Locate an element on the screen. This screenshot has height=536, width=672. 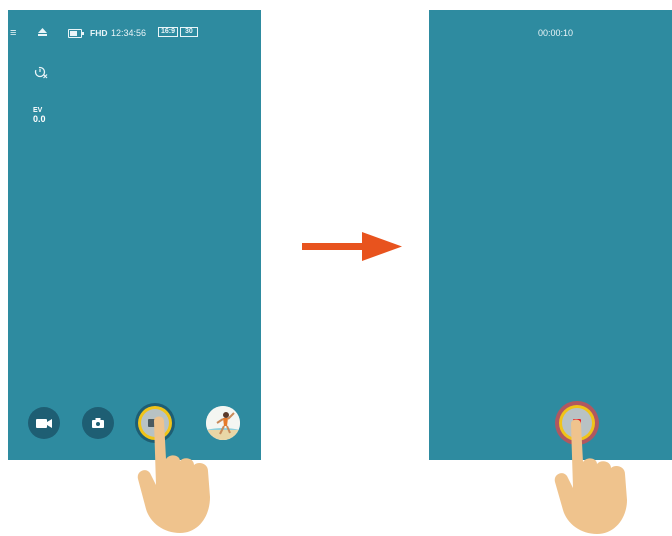
video-camera-icon is located at coordinates (44, 423).